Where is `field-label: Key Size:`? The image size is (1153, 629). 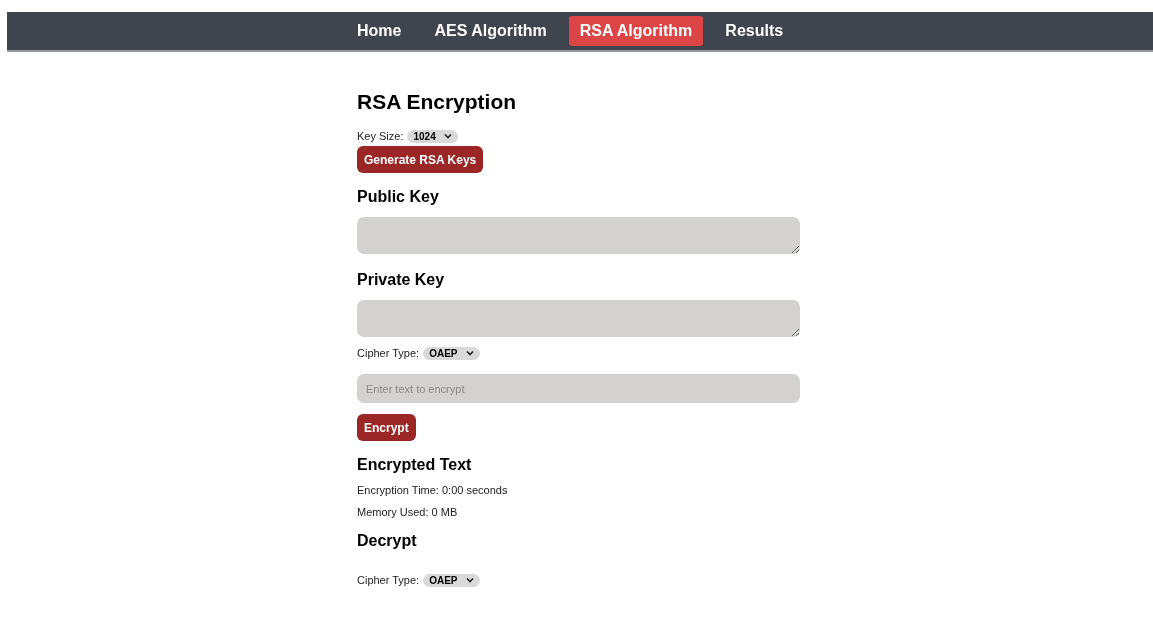
field-label: Key Size: is located at coordinates (380, 136).